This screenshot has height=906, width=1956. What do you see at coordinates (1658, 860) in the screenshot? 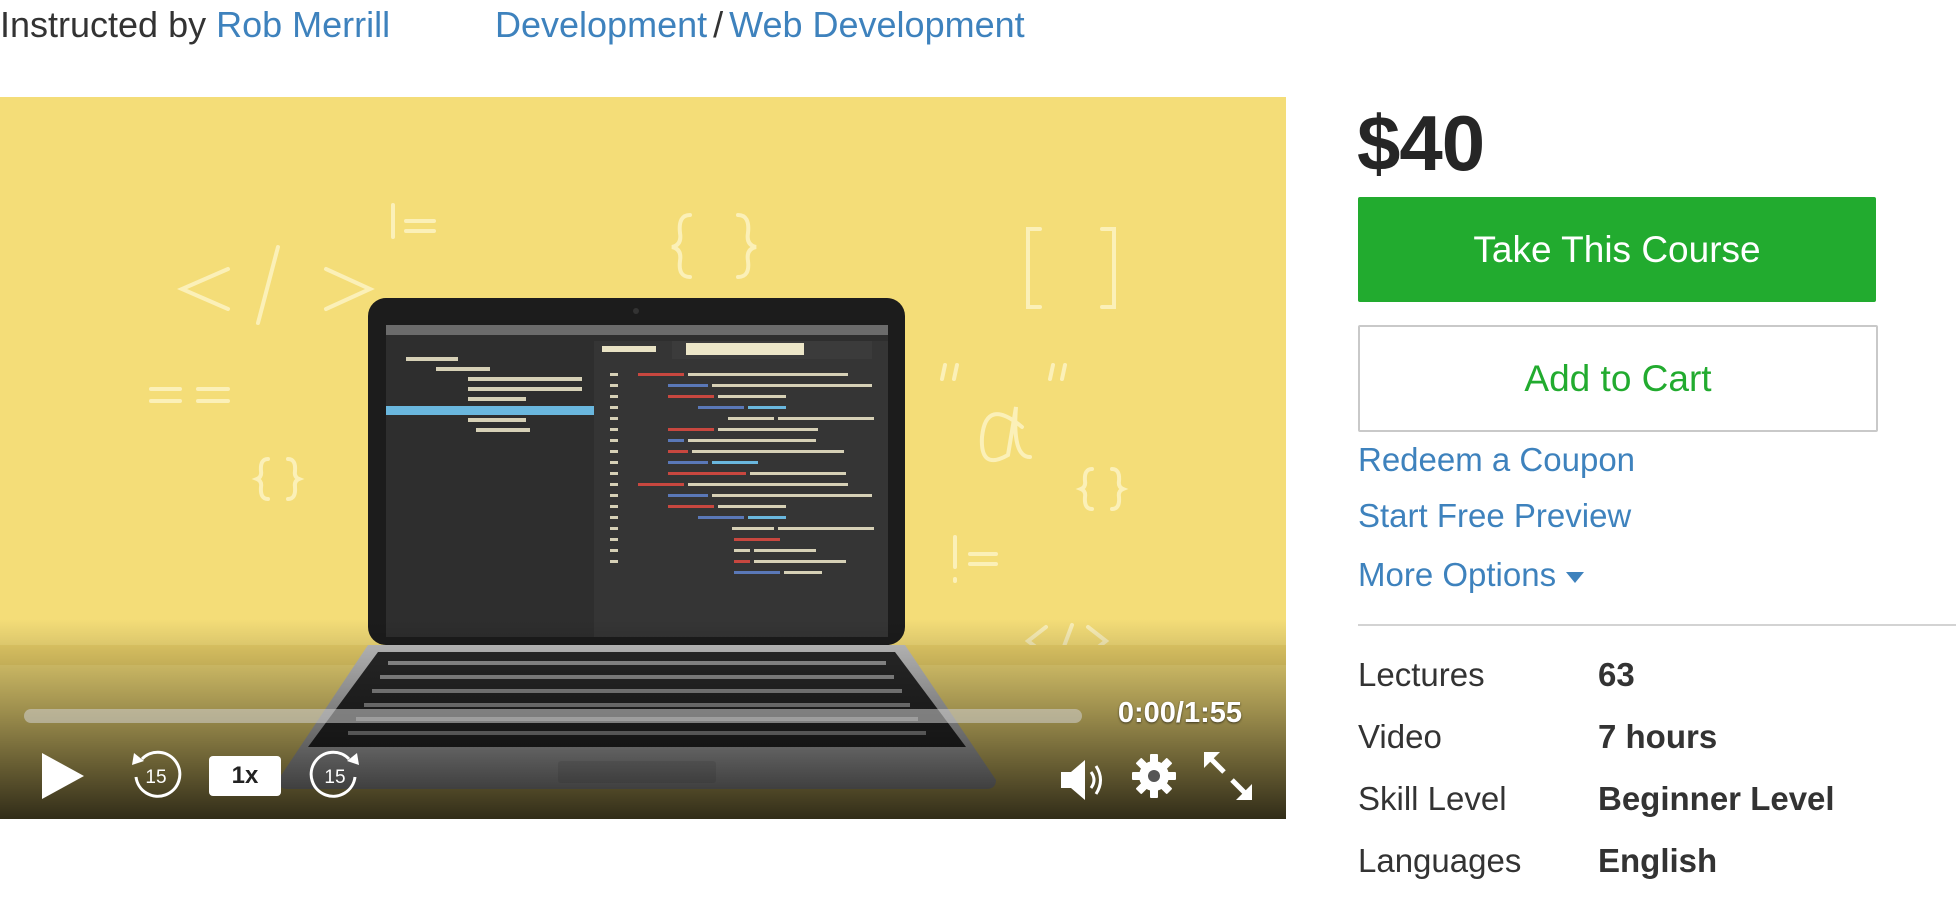
I see `detail-value: English` at bounding box center [1658, 860].